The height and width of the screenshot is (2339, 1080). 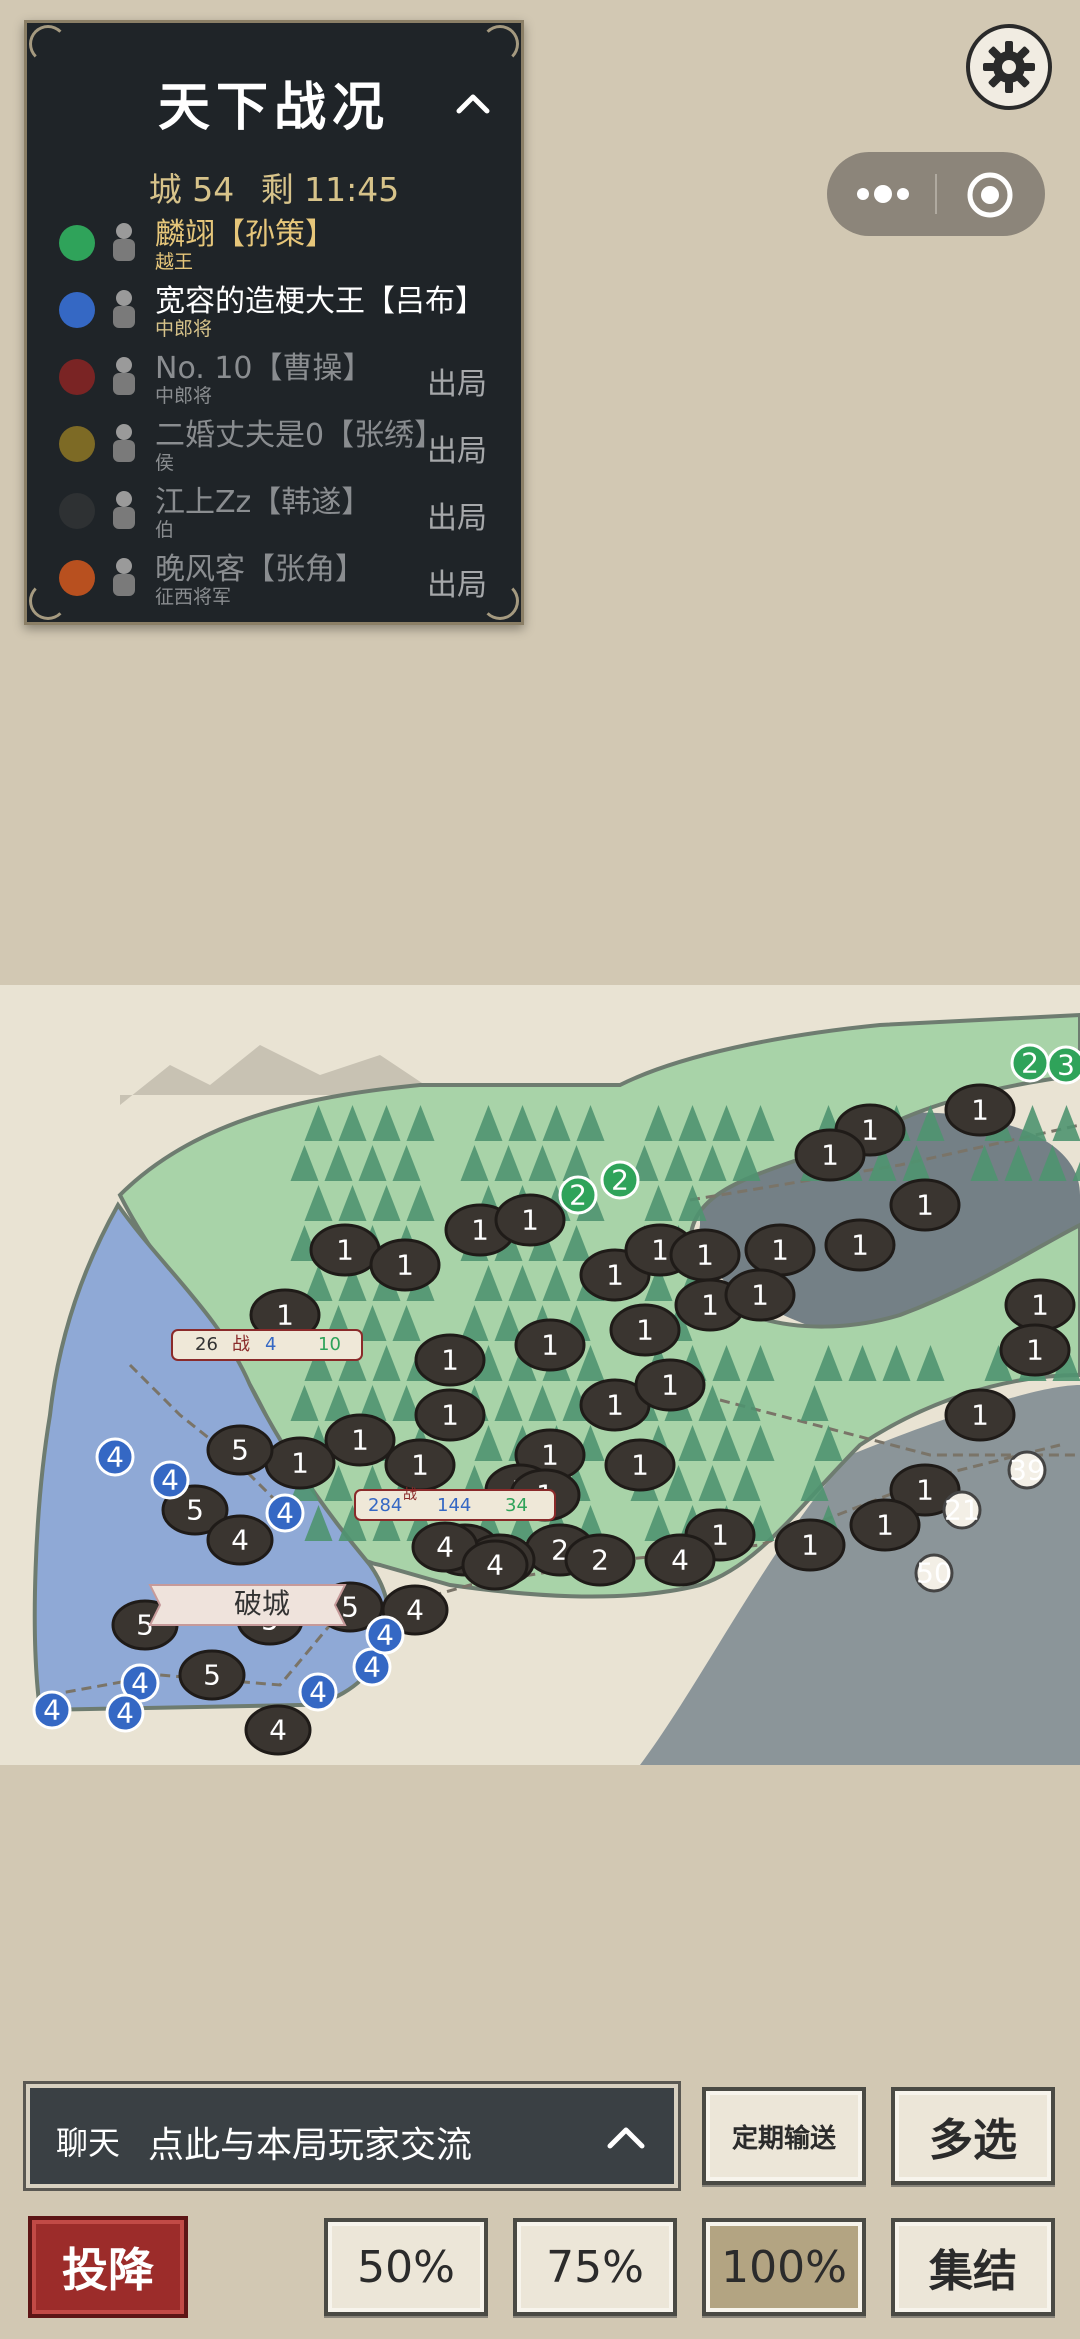 What do you see at coordinates (274, 440) in the screenshot?
I see `player-row: 二婚丈夫是0【张绣】侯 出局` at bounding box center [274, 440].